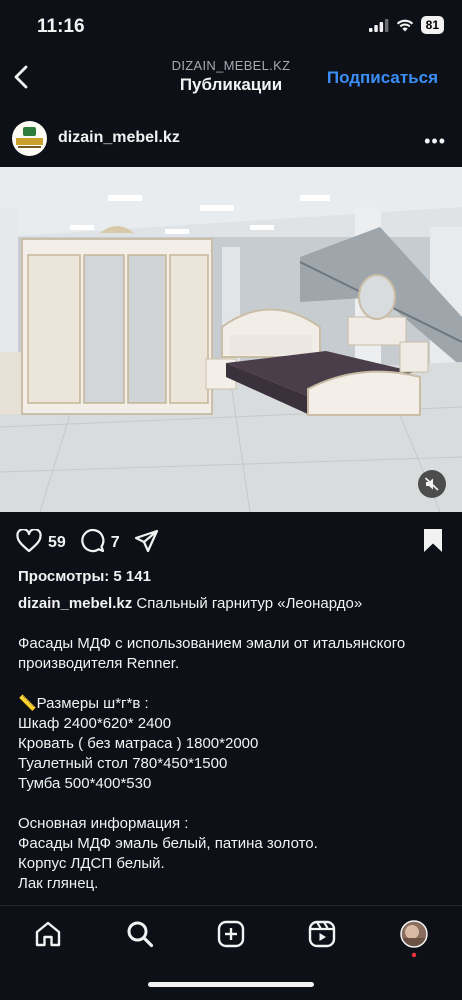 Image resolution: width=462 pixels, height=1000 pixels. I want to click on caption-line: Кровать ( без матраса ) 1800*2000, so click(138, 743).